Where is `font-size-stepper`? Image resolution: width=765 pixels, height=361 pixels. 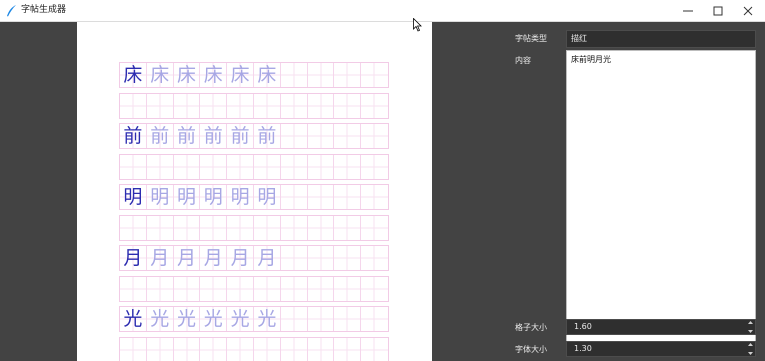
font-size-stepper is located at coordinates (750, 349).